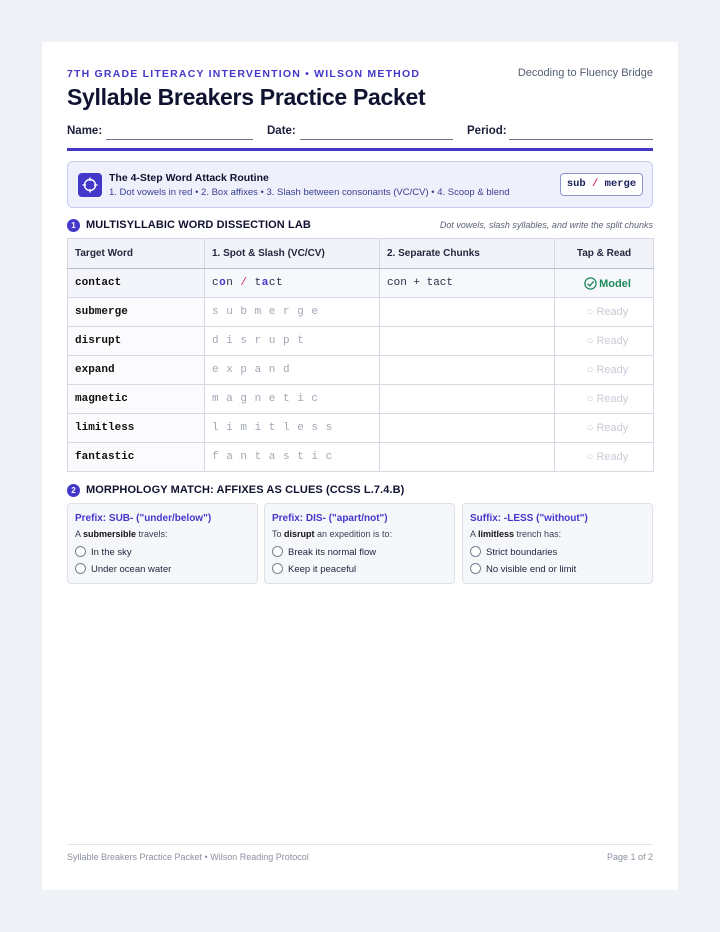 This screenshot has height=932, width=720. What do you see at coordinates (529, 518) in the screenshot?
I see `card-title: Suffix: -LESS ("without")` at bounding box center [529, 518].